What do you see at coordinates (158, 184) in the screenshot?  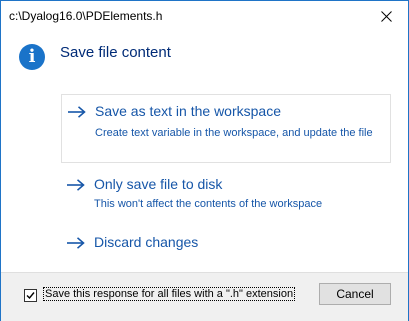 I see `command-label: Only save file to disk` at bounding box center [158, 184].